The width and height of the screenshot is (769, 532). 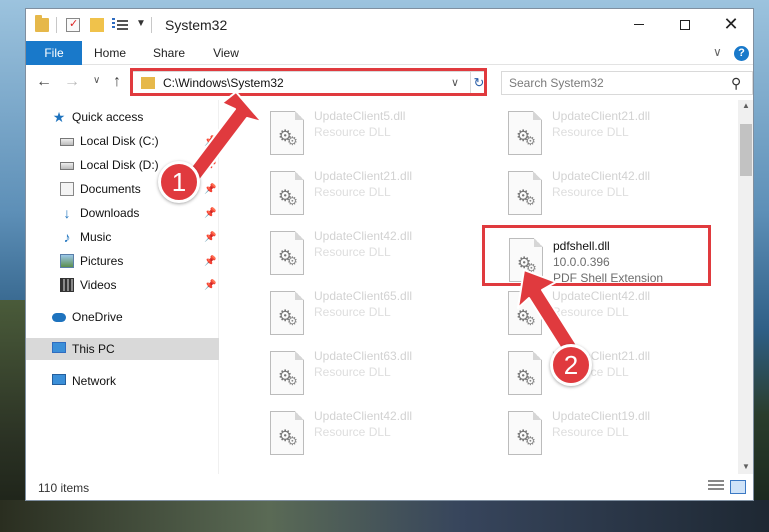 I want to click on file-name: UpdateClient19.dll, so click(x=601, y=416).